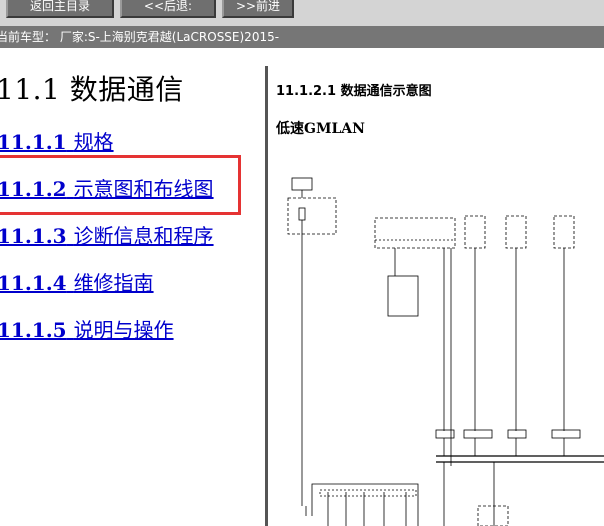 The image size is (604, 526). What do you see at coordinates (302, 13) in the screenshot?
I see `toolbar: 返回主目录 <<后退: >>前进` at bounding box center [302, 13].